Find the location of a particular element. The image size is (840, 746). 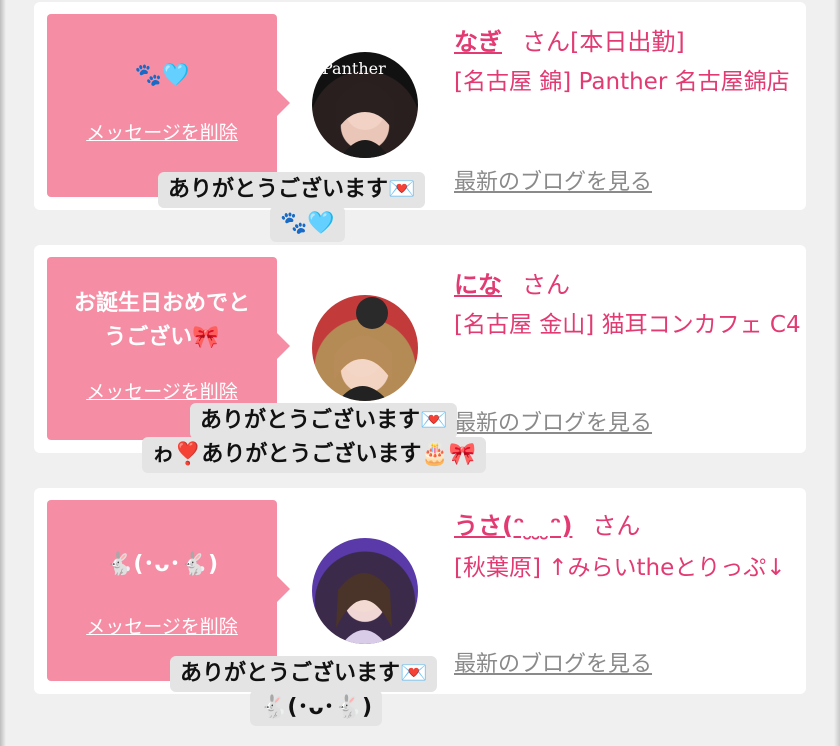

page-edge-shadow-right is located at coordinates (837, 373).